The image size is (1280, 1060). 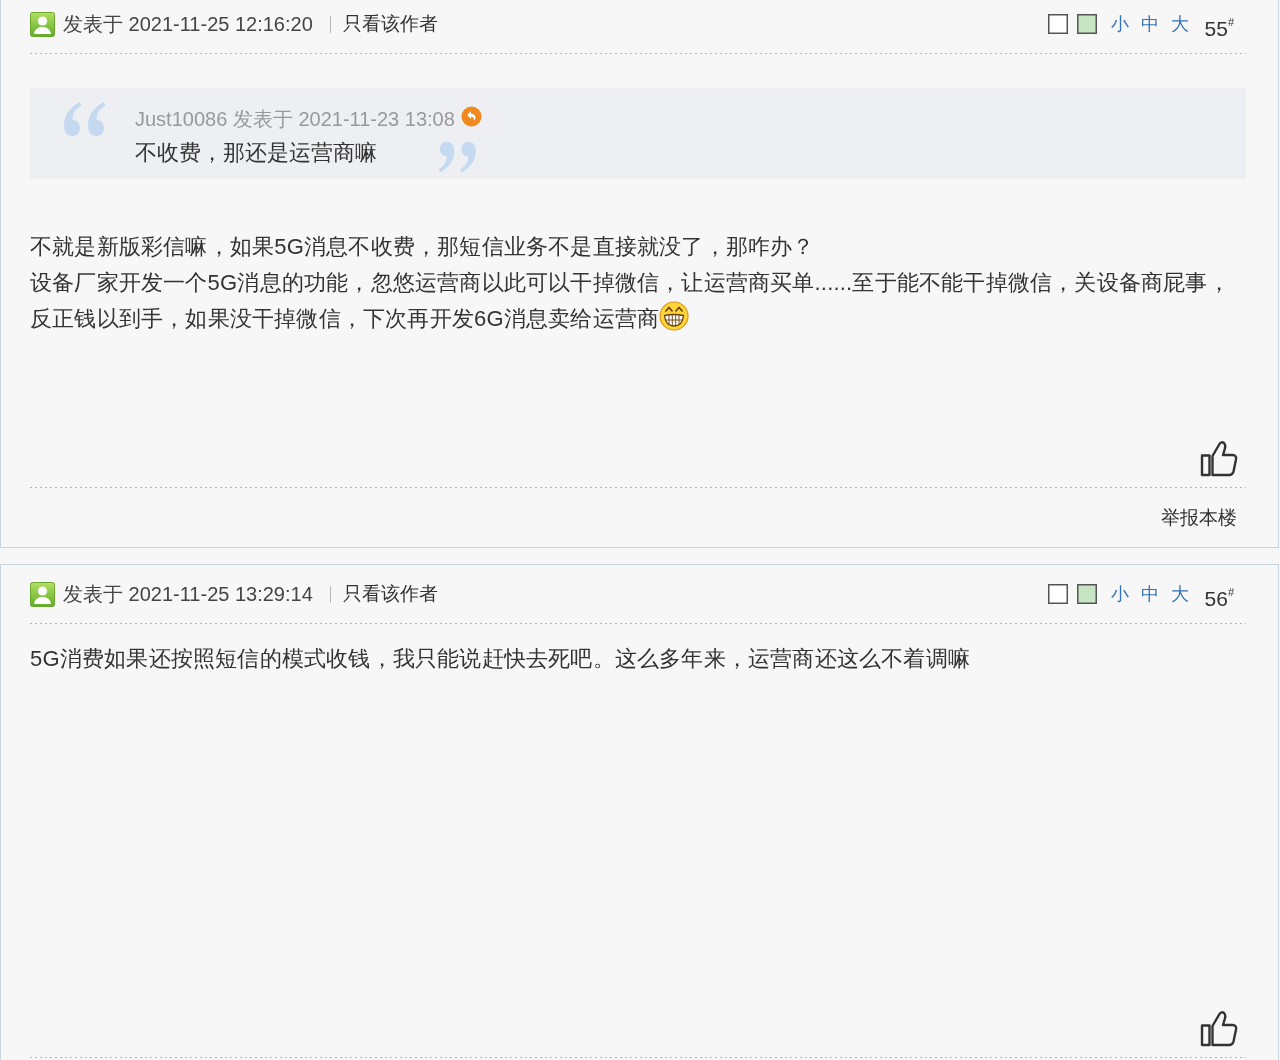 I want to click on post-time: 发表于 2021-11-25 12:16:20, so click(x=188, y=24).